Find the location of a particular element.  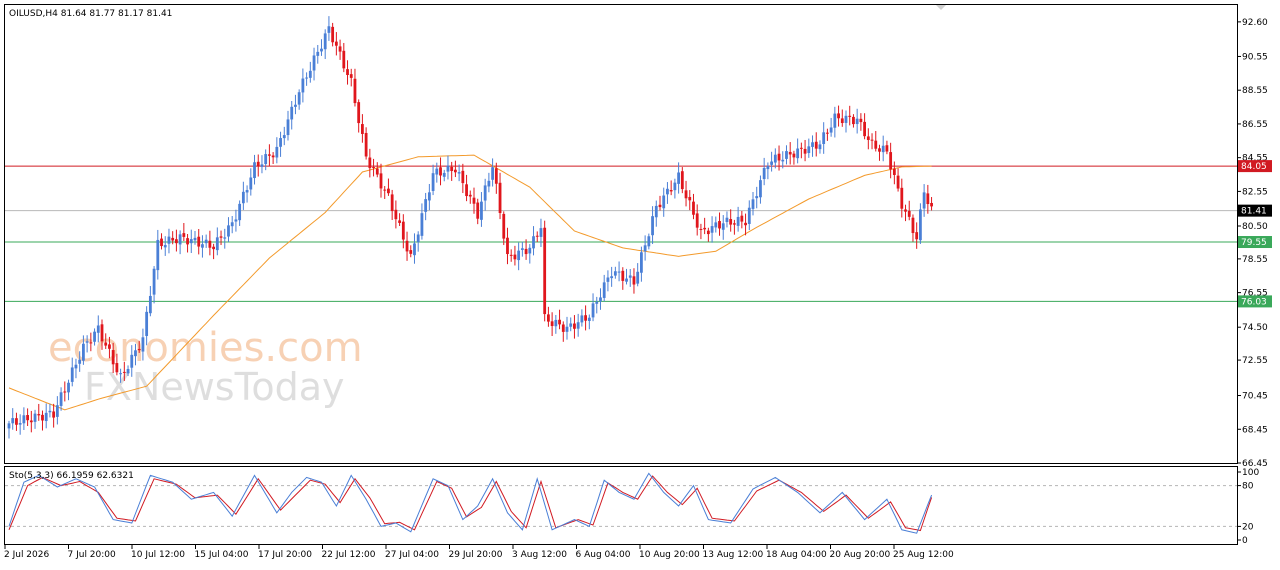

time-tick-label: 18 Aug 04:00 is located at coordinates (796, 555).